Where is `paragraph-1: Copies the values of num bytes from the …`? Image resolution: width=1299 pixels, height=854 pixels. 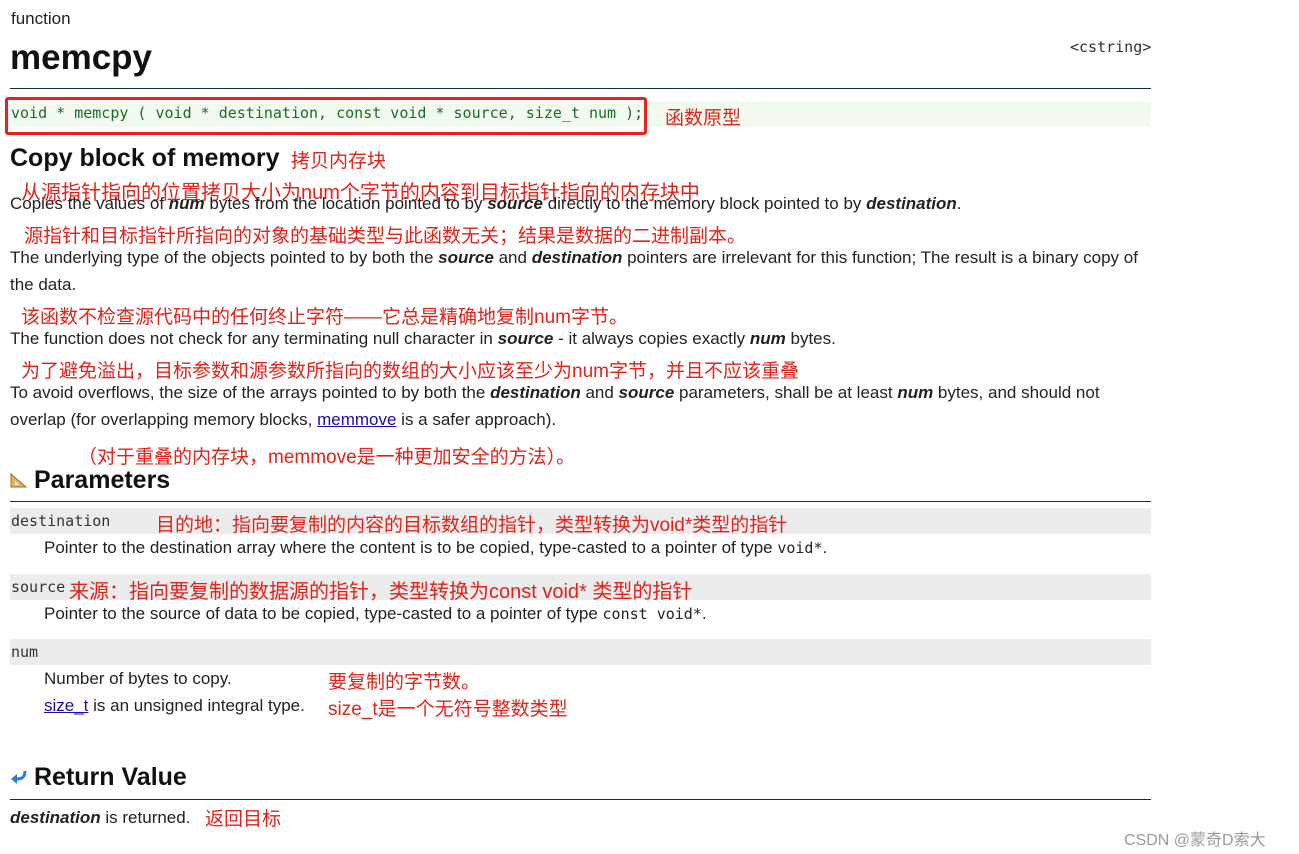 paragraph-1: Copies the values of num bytes from the … is located at coordinates (486, 203).